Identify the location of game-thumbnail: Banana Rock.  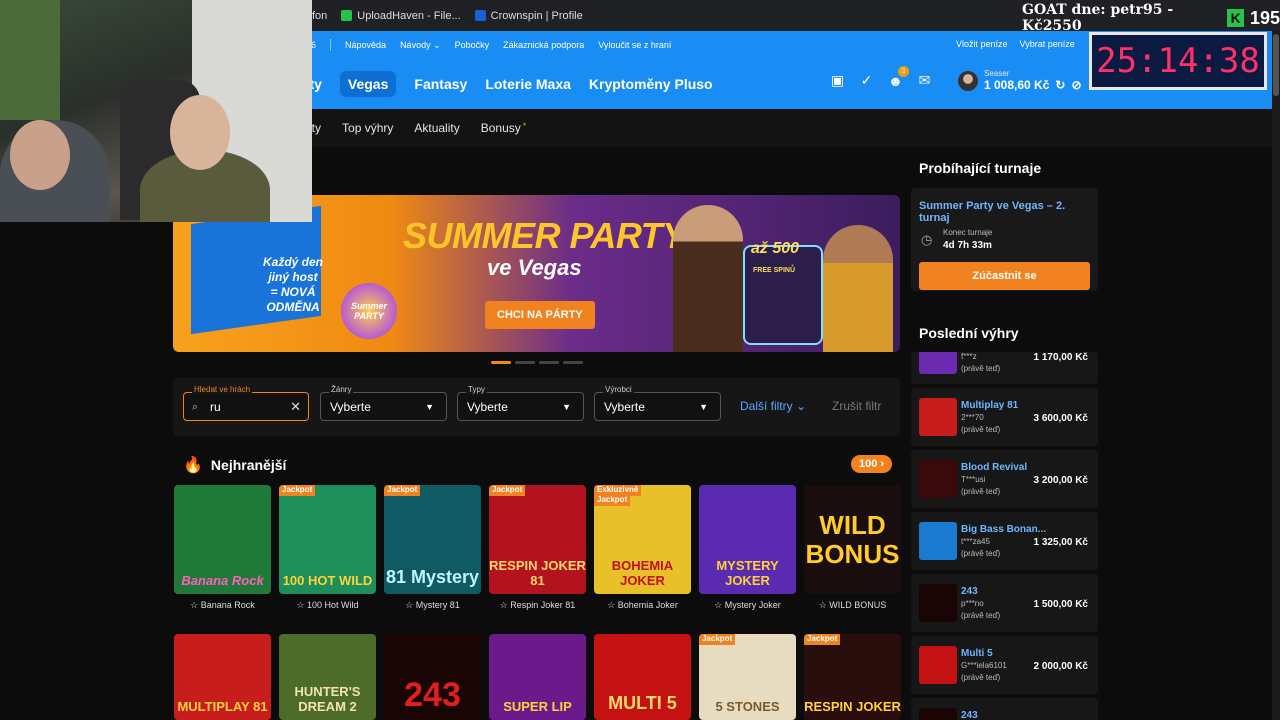
(222, 539).